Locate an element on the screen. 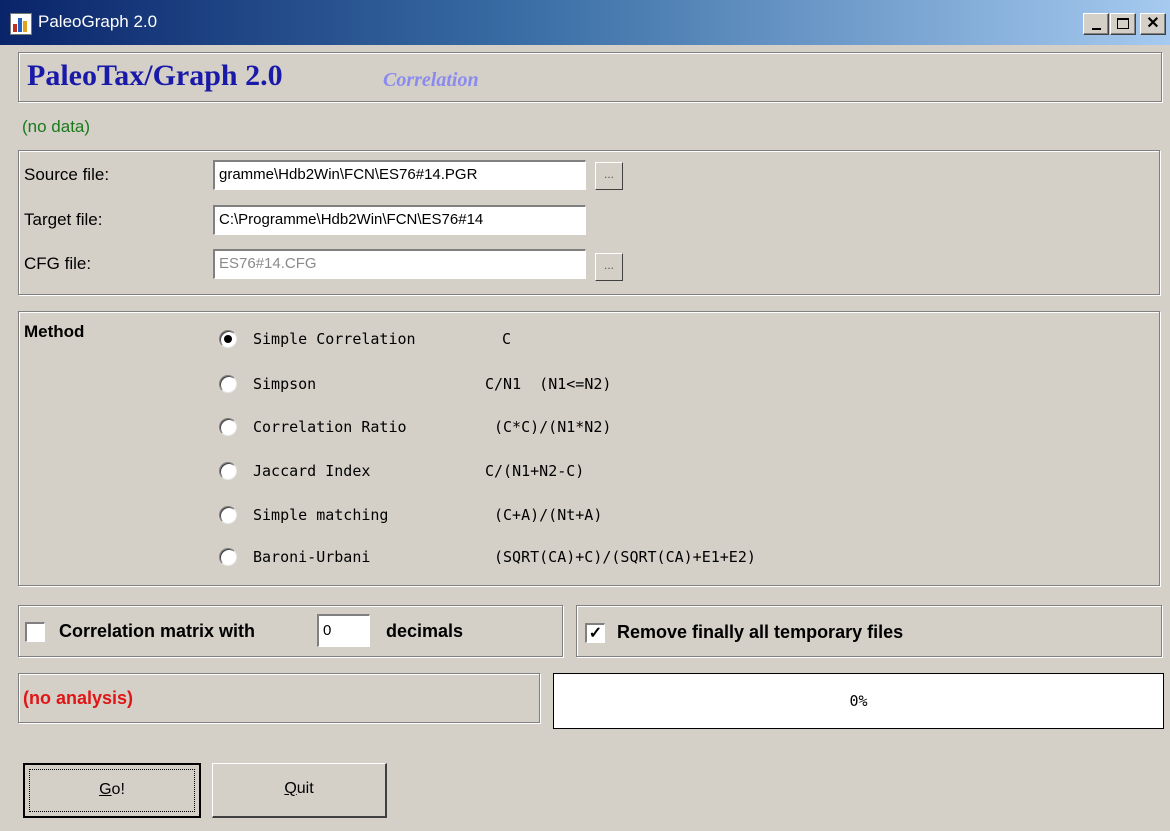 This screenshot has width=1170, height=831. radio-jaccard-index is located at coordinates (228, 471).